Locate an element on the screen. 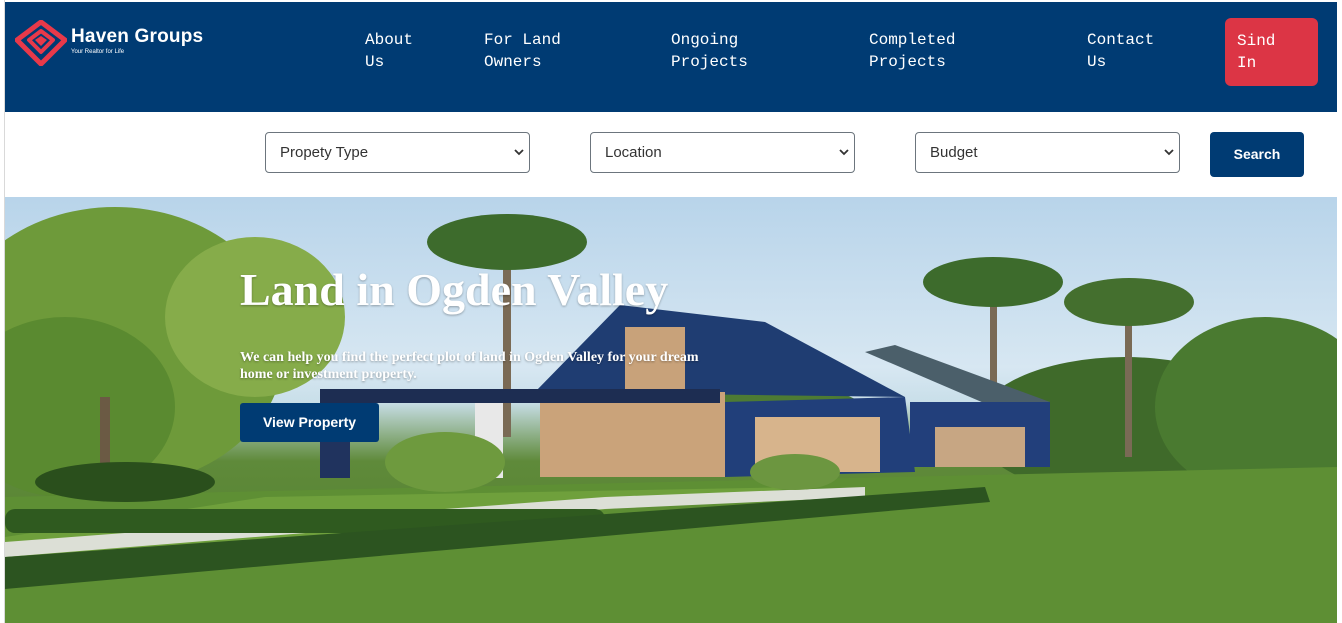 This screenshot has height=623, width=1342. budget-value: Budget is located at coordinates (954, 152).